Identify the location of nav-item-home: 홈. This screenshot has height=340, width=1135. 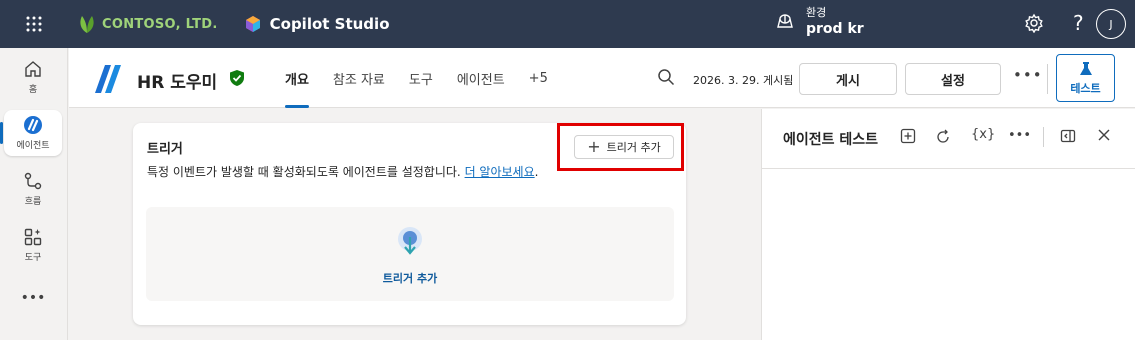
(33, 77).